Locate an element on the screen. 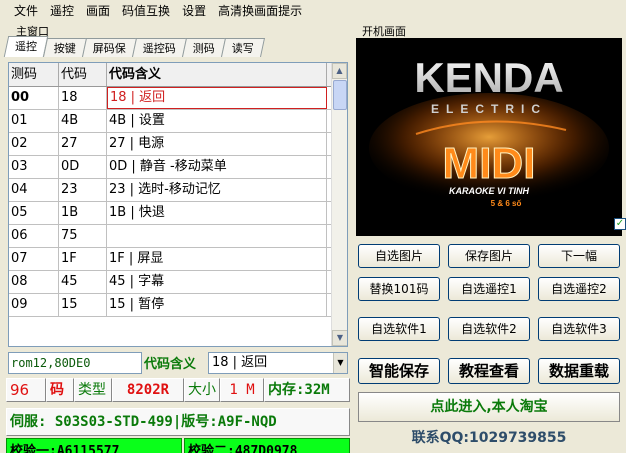  checkbox: ✓ is located at coordinates (620, 224).